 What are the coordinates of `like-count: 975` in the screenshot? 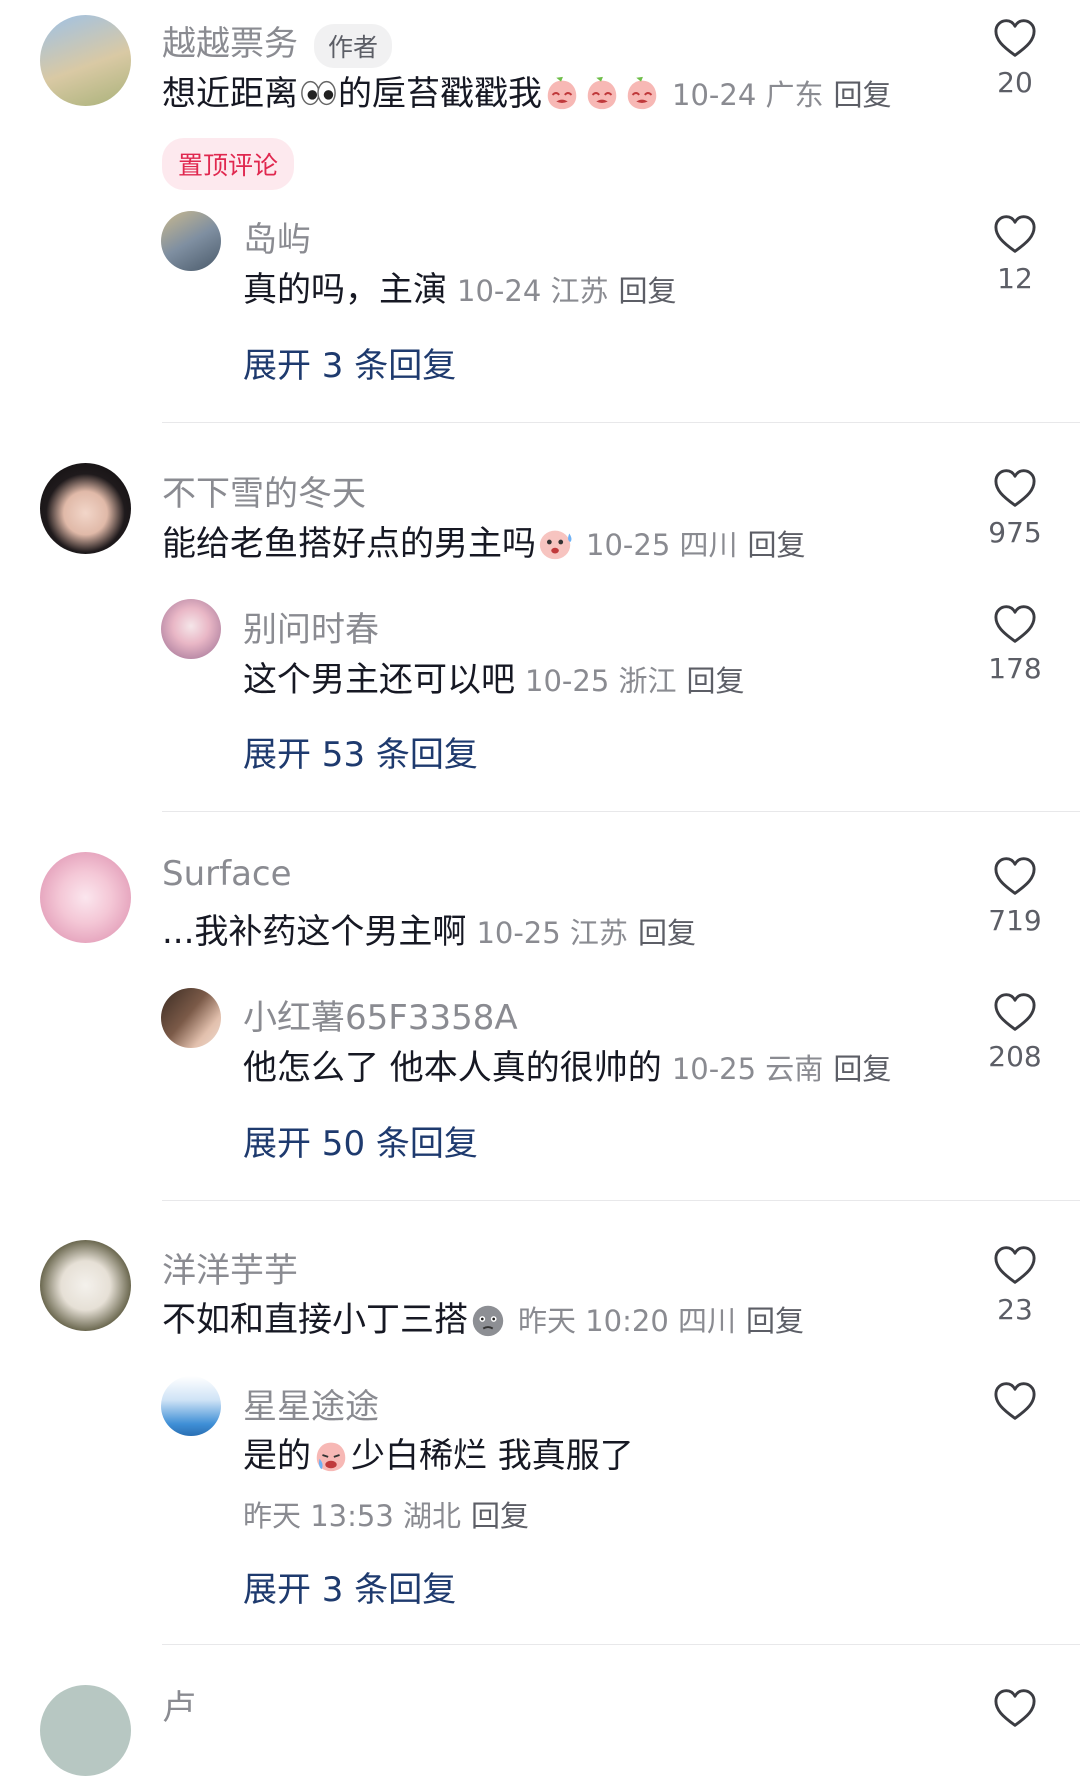 It's located at (1015, 532).